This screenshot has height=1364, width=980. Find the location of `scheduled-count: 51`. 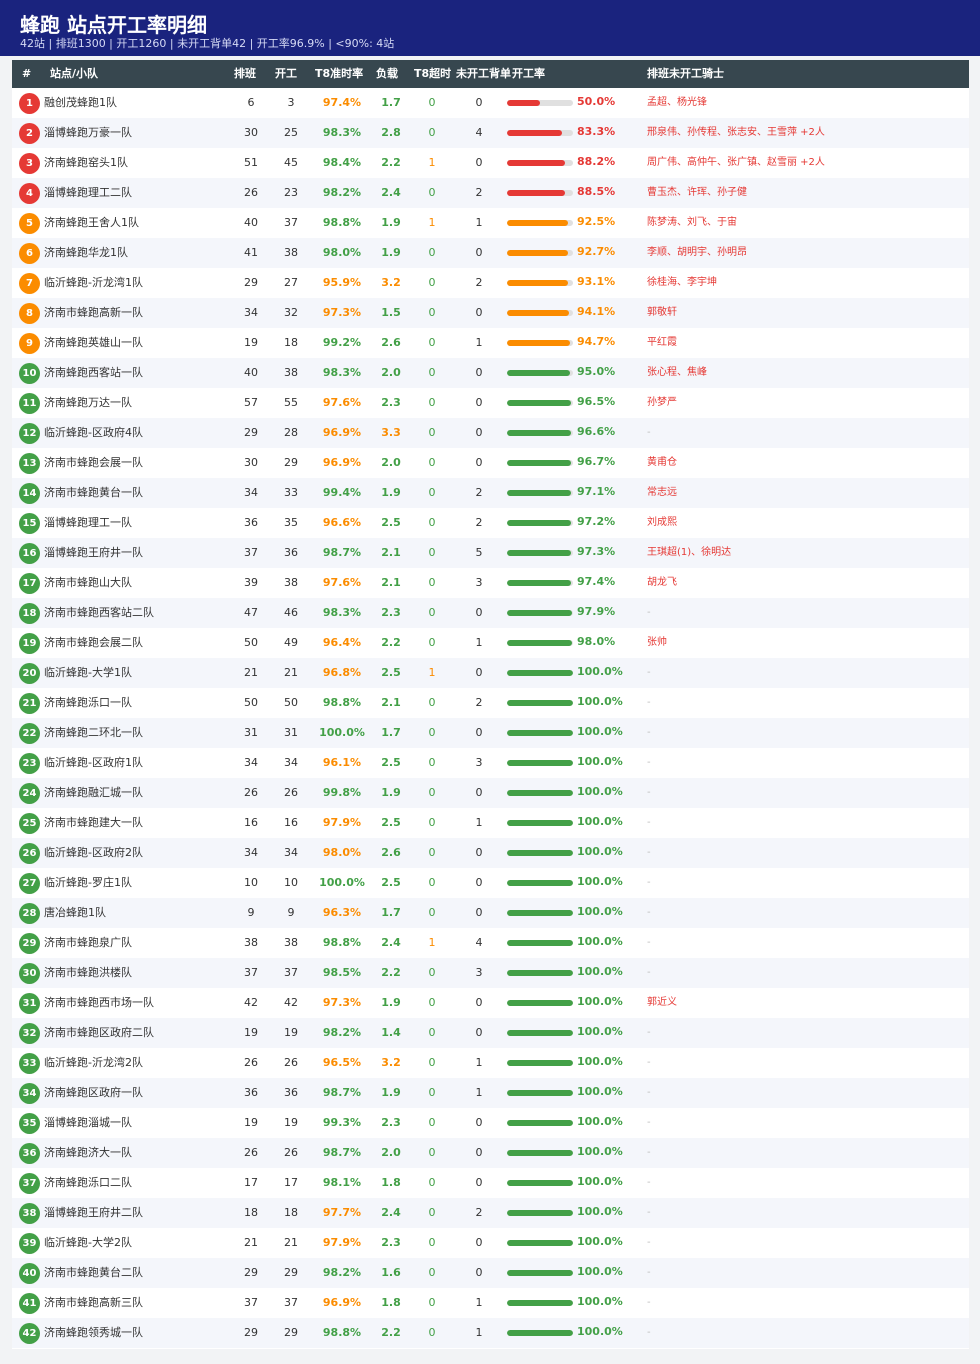

scheduled-count: 51 is located at coordinates (251, 162).